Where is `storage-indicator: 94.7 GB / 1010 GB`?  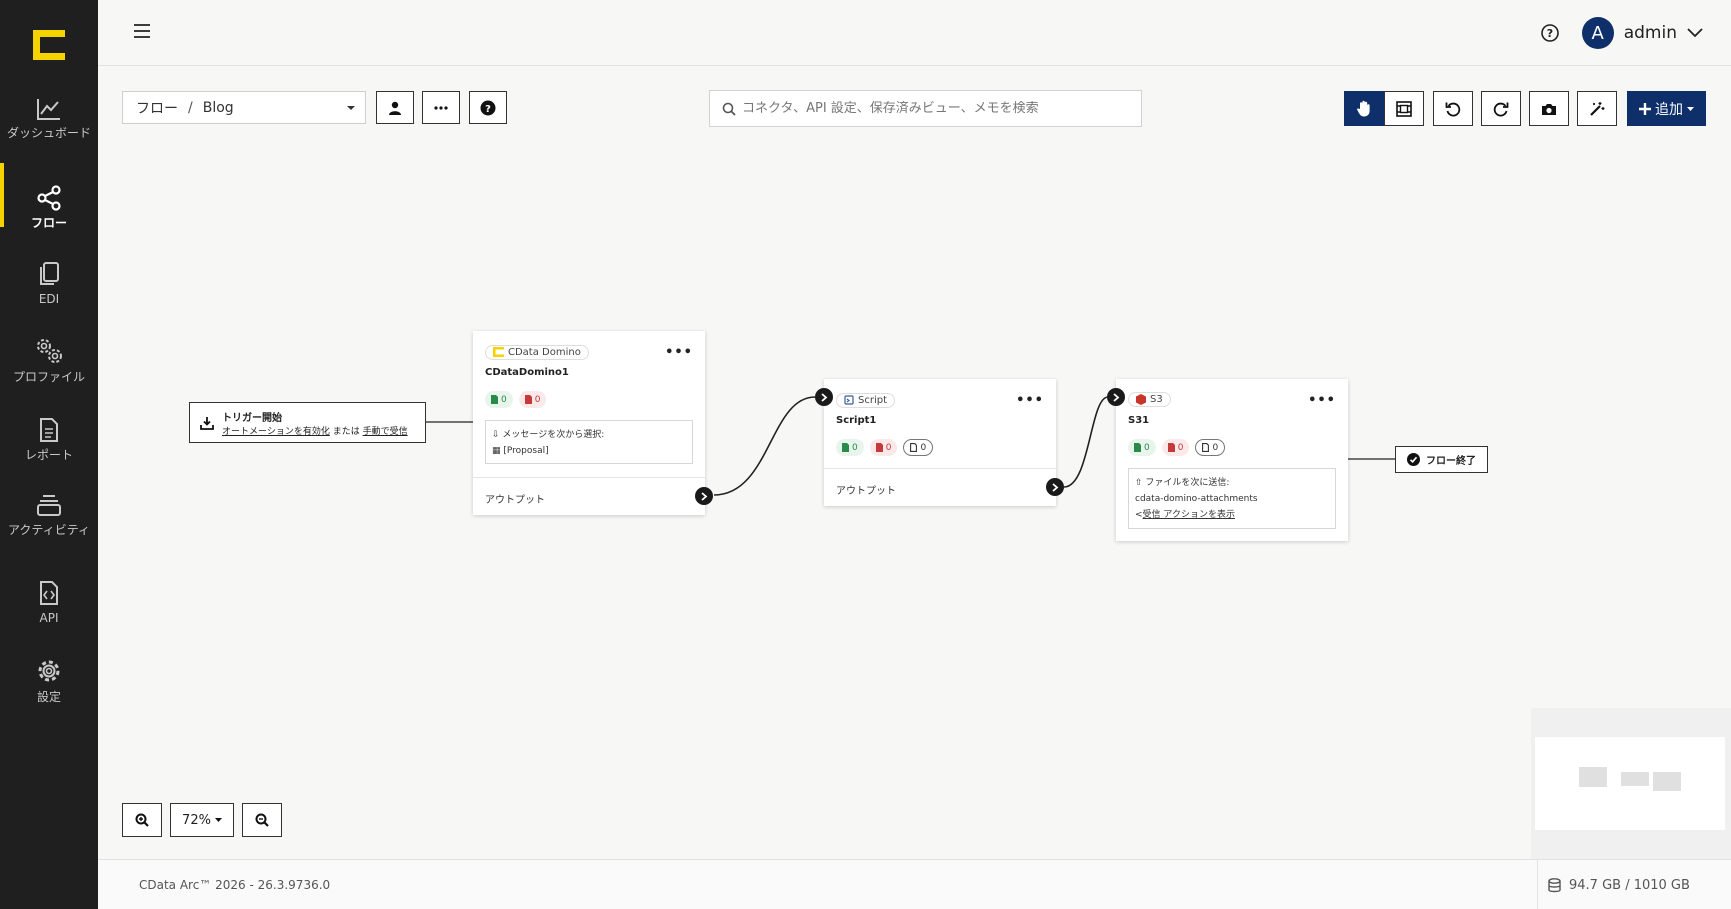 storage-indicator: 94.7 GB / 1010 GB is located at coordinates (1634, 884).